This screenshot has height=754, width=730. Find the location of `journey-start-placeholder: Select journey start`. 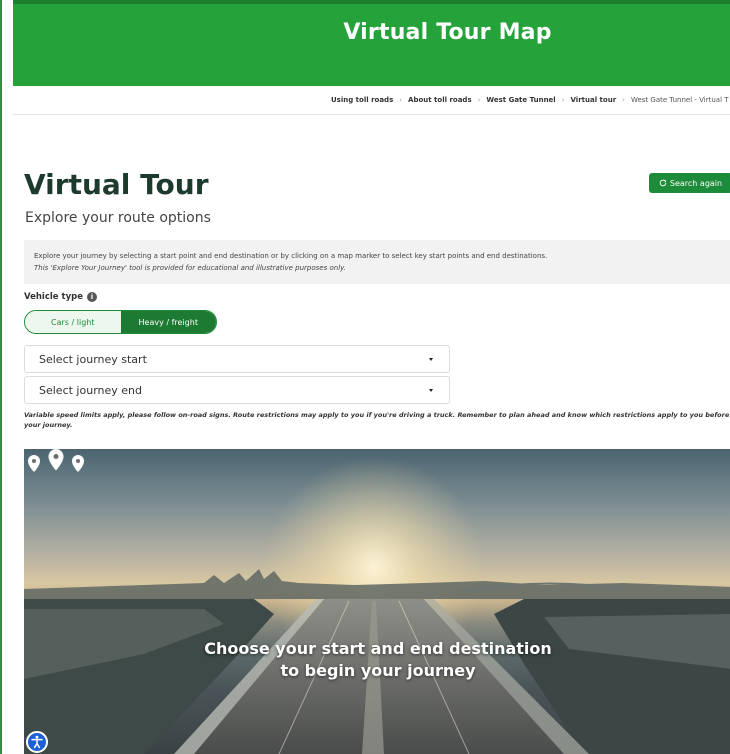

journey-start-placeholder: Select journey start is located at coordinates (93, 359).